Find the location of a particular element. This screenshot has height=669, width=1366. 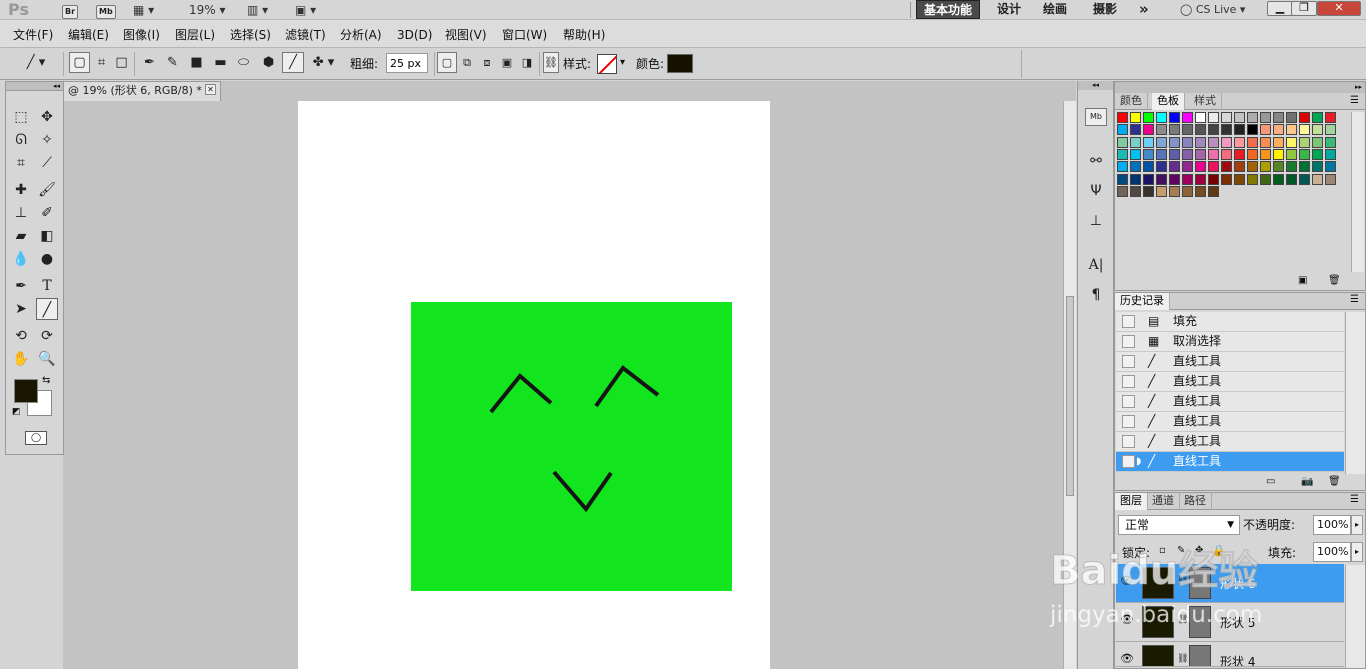

tab-swatches-1: 色板 is located at coordinates (1168, 101).